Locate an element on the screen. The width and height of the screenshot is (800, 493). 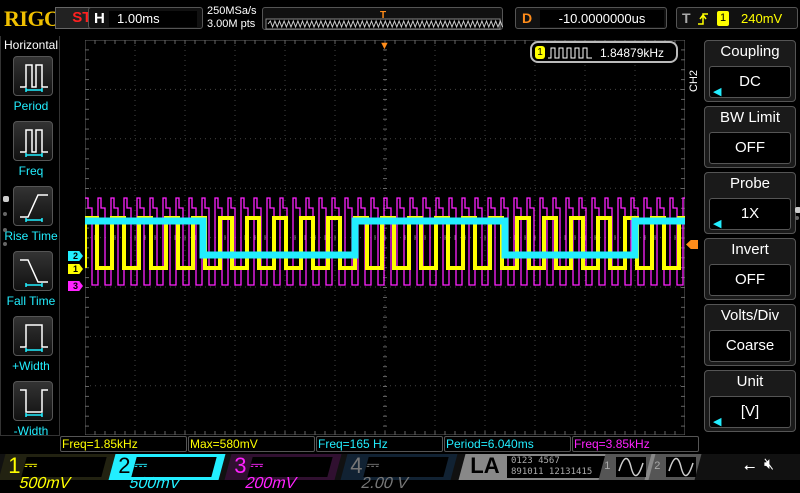
h-key: H is located at coordinates (99, 18).